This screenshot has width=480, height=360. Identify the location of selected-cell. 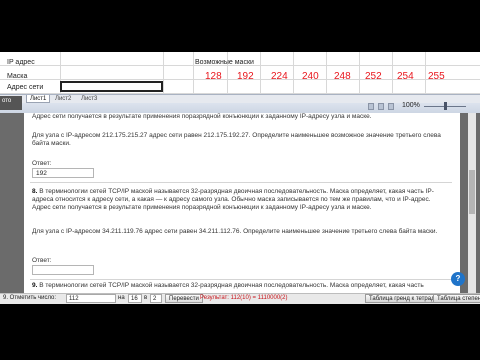
(111, 86).